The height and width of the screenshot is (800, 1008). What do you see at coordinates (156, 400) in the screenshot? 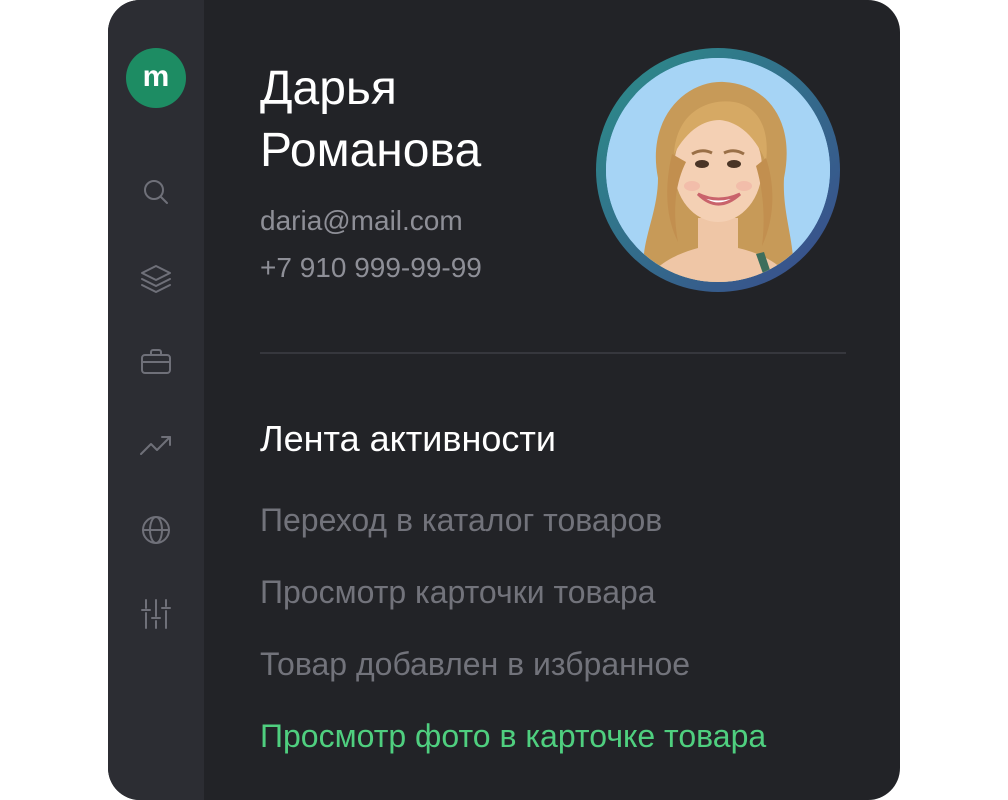
I see `sidebar: m` at bounding box center [156, 400].